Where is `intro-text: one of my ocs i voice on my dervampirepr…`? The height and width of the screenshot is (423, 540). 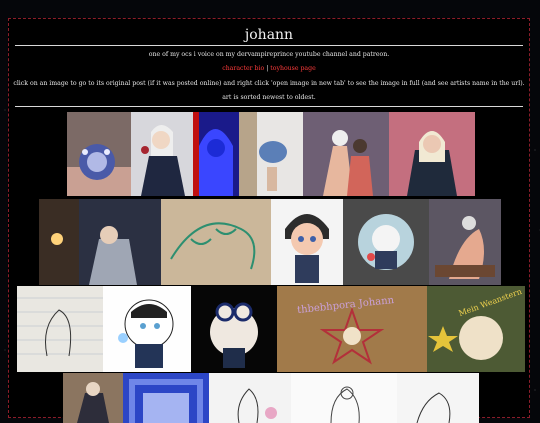
intro-text: one of my ocs i voice on my dervampirepr… is located at coordinates (269, 54).